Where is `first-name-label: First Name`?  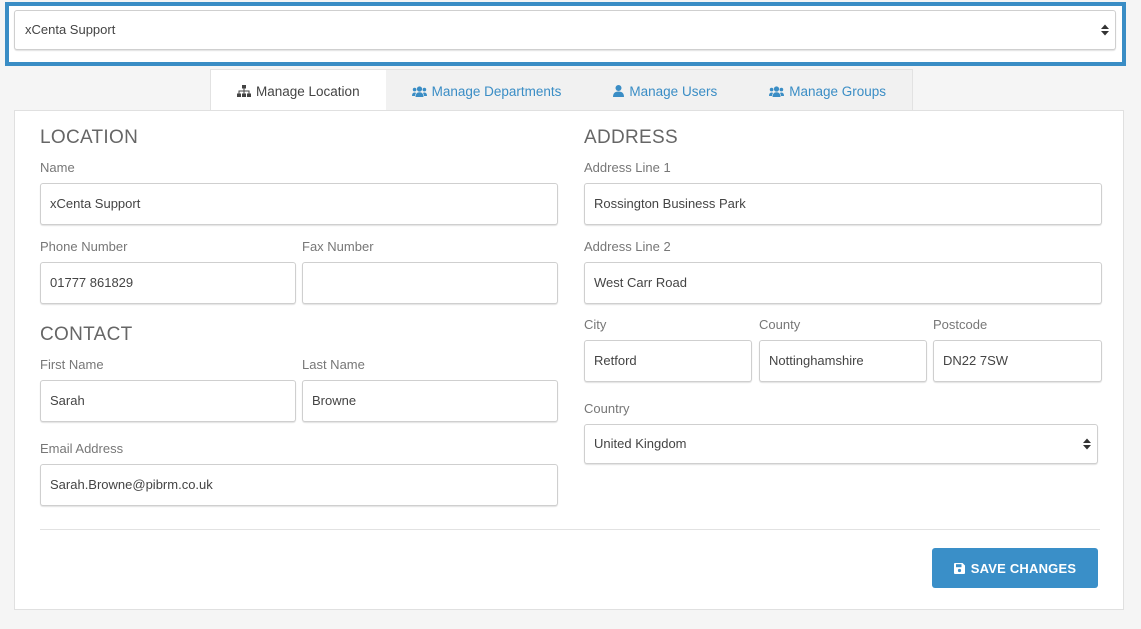 first-name-label: First Name is located at coordinates (72, 364).